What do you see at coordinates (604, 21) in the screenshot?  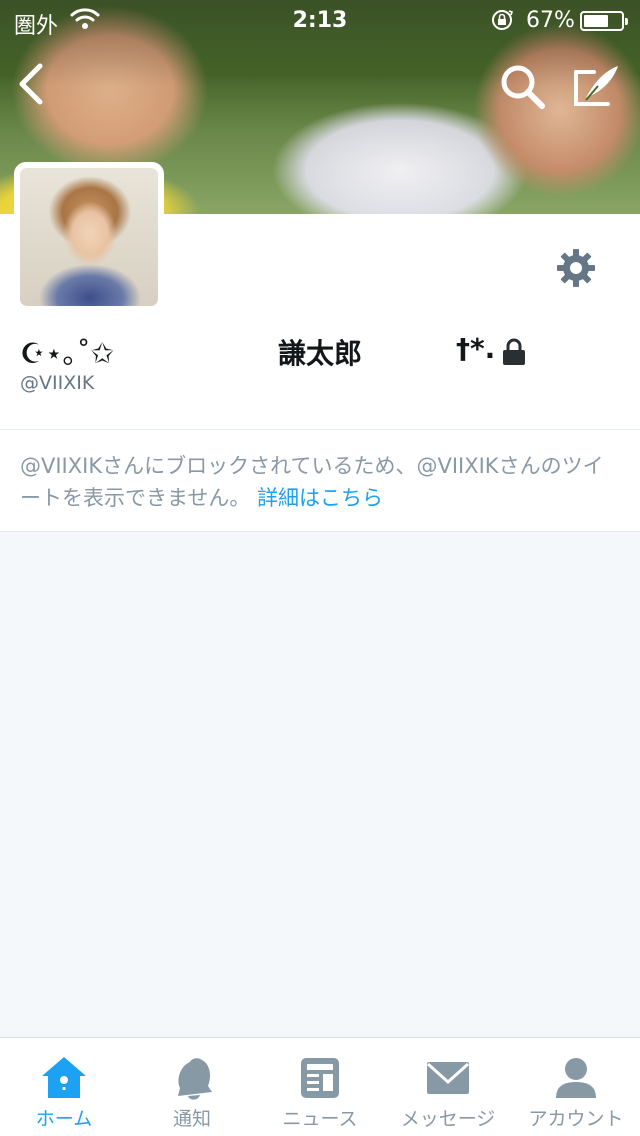 I see `battery-icon` at bounding box center [604, 21].